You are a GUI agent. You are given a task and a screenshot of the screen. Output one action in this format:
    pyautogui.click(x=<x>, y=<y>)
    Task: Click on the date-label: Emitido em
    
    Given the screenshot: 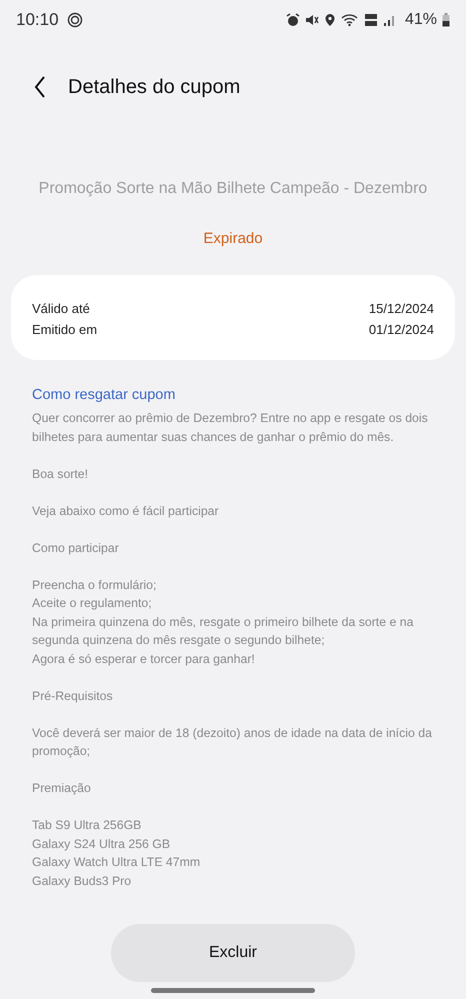 What is the action you would take?
    pyautogui.click(x=65, y=329)
    